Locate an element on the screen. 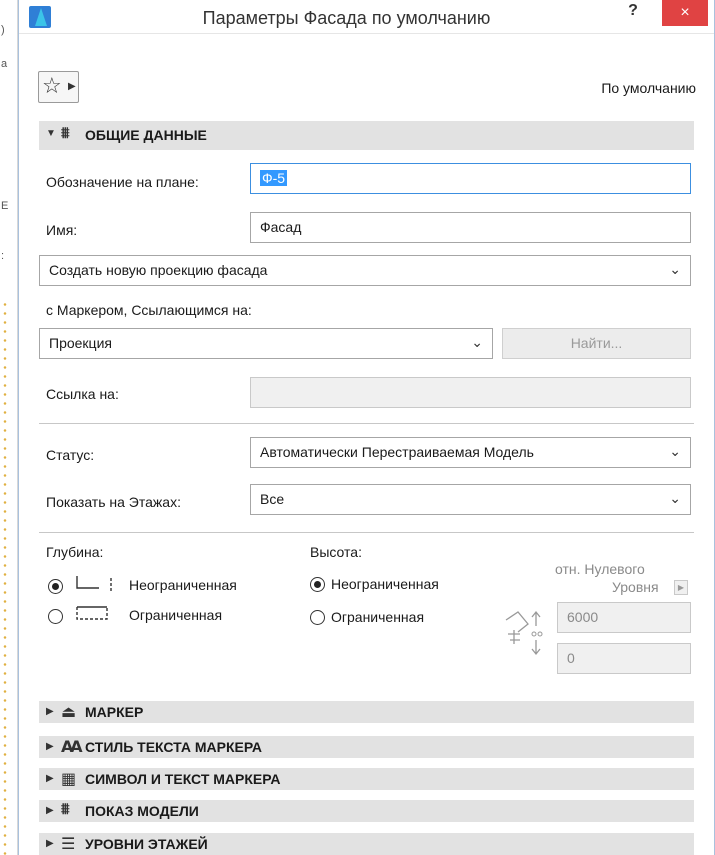 The width and height of the screenshot is (715, 855). section-marker-header: ▶ ⏏ МАРКЕР is located at coordinates (366, 712).